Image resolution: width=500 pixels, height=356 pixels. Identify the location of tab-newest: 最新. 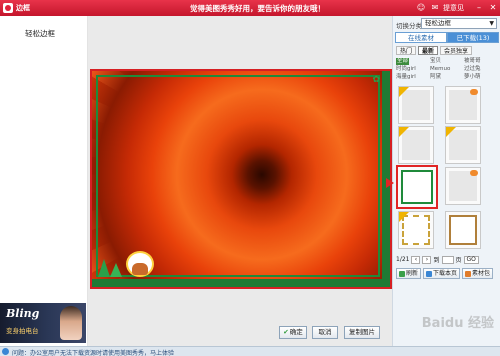
(428, 50).